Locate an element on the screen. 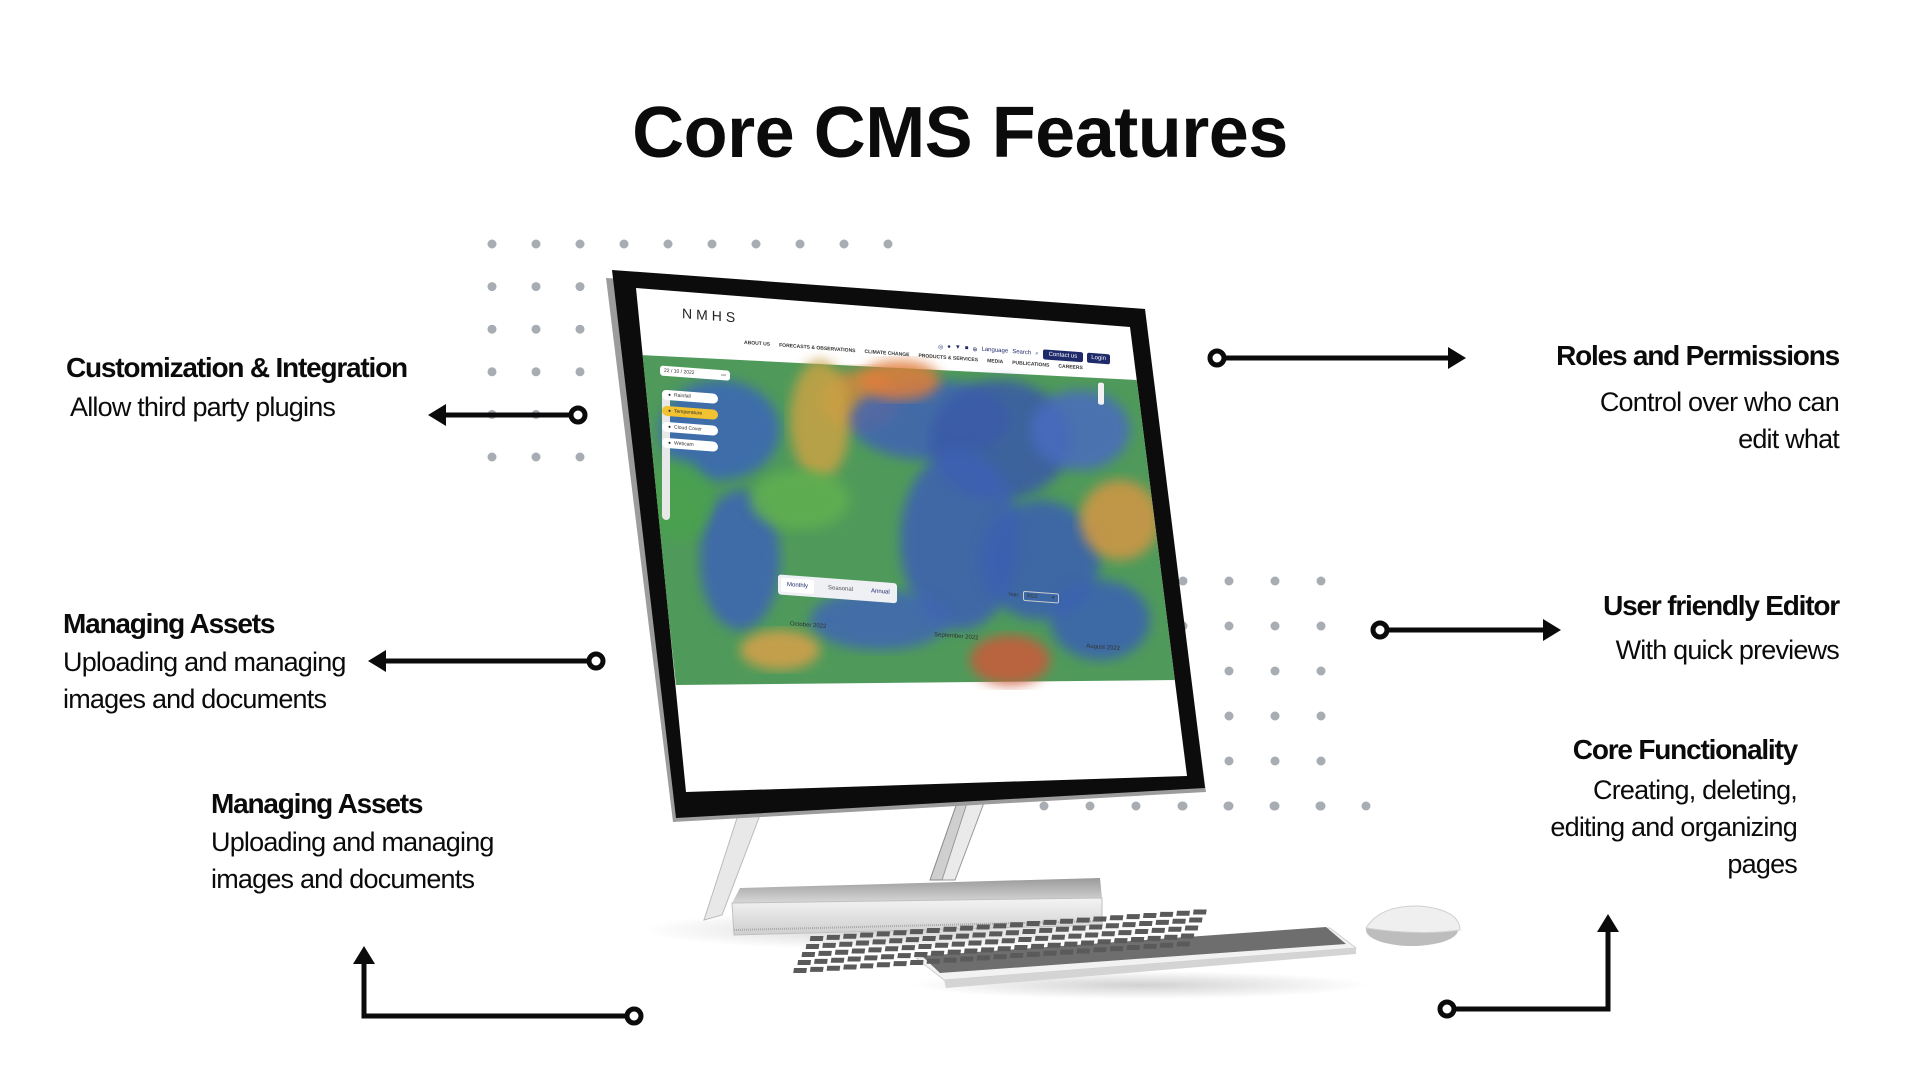 The image size is (1920, 1080). feature-description: Uploading and managing is located at coordinates (204, 662).